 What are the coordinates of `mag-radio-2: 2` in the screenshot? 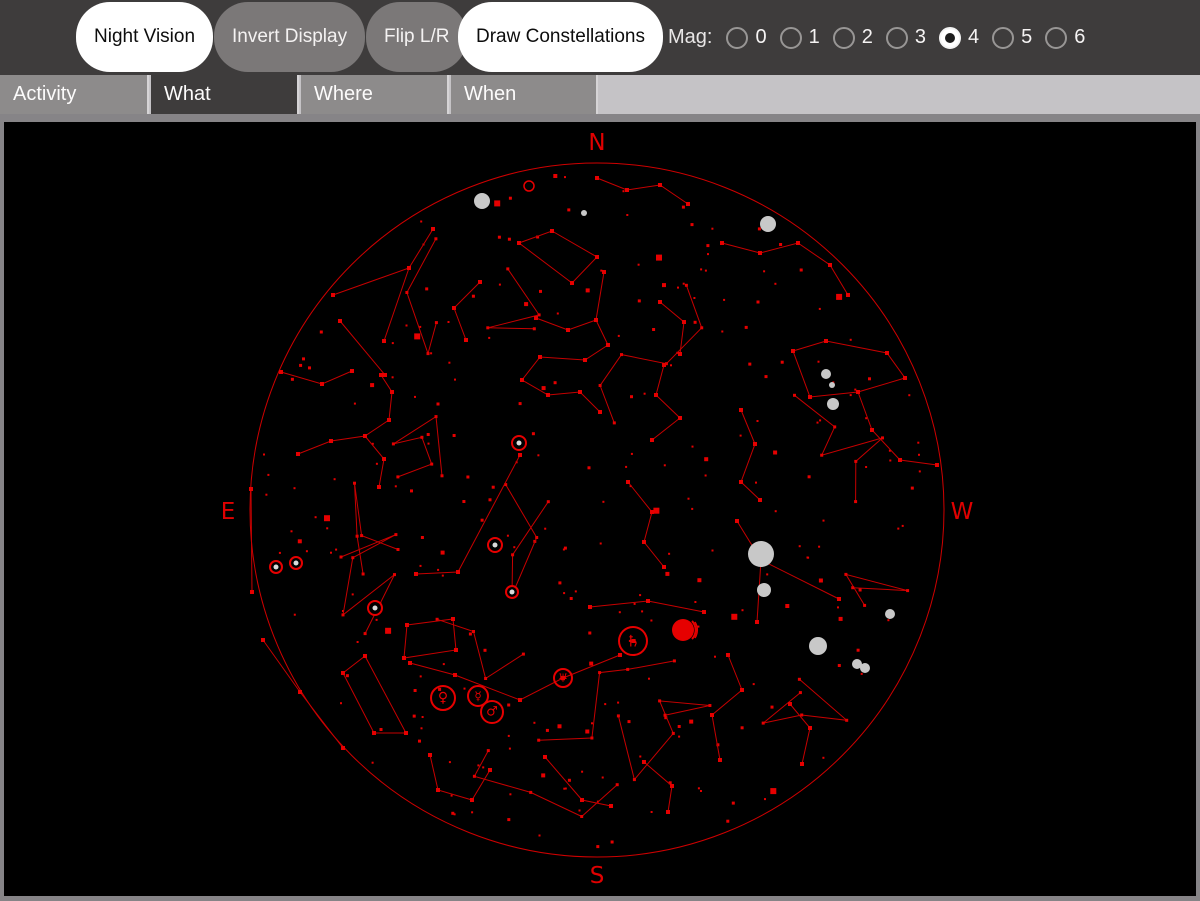 It's located at (852, 37).